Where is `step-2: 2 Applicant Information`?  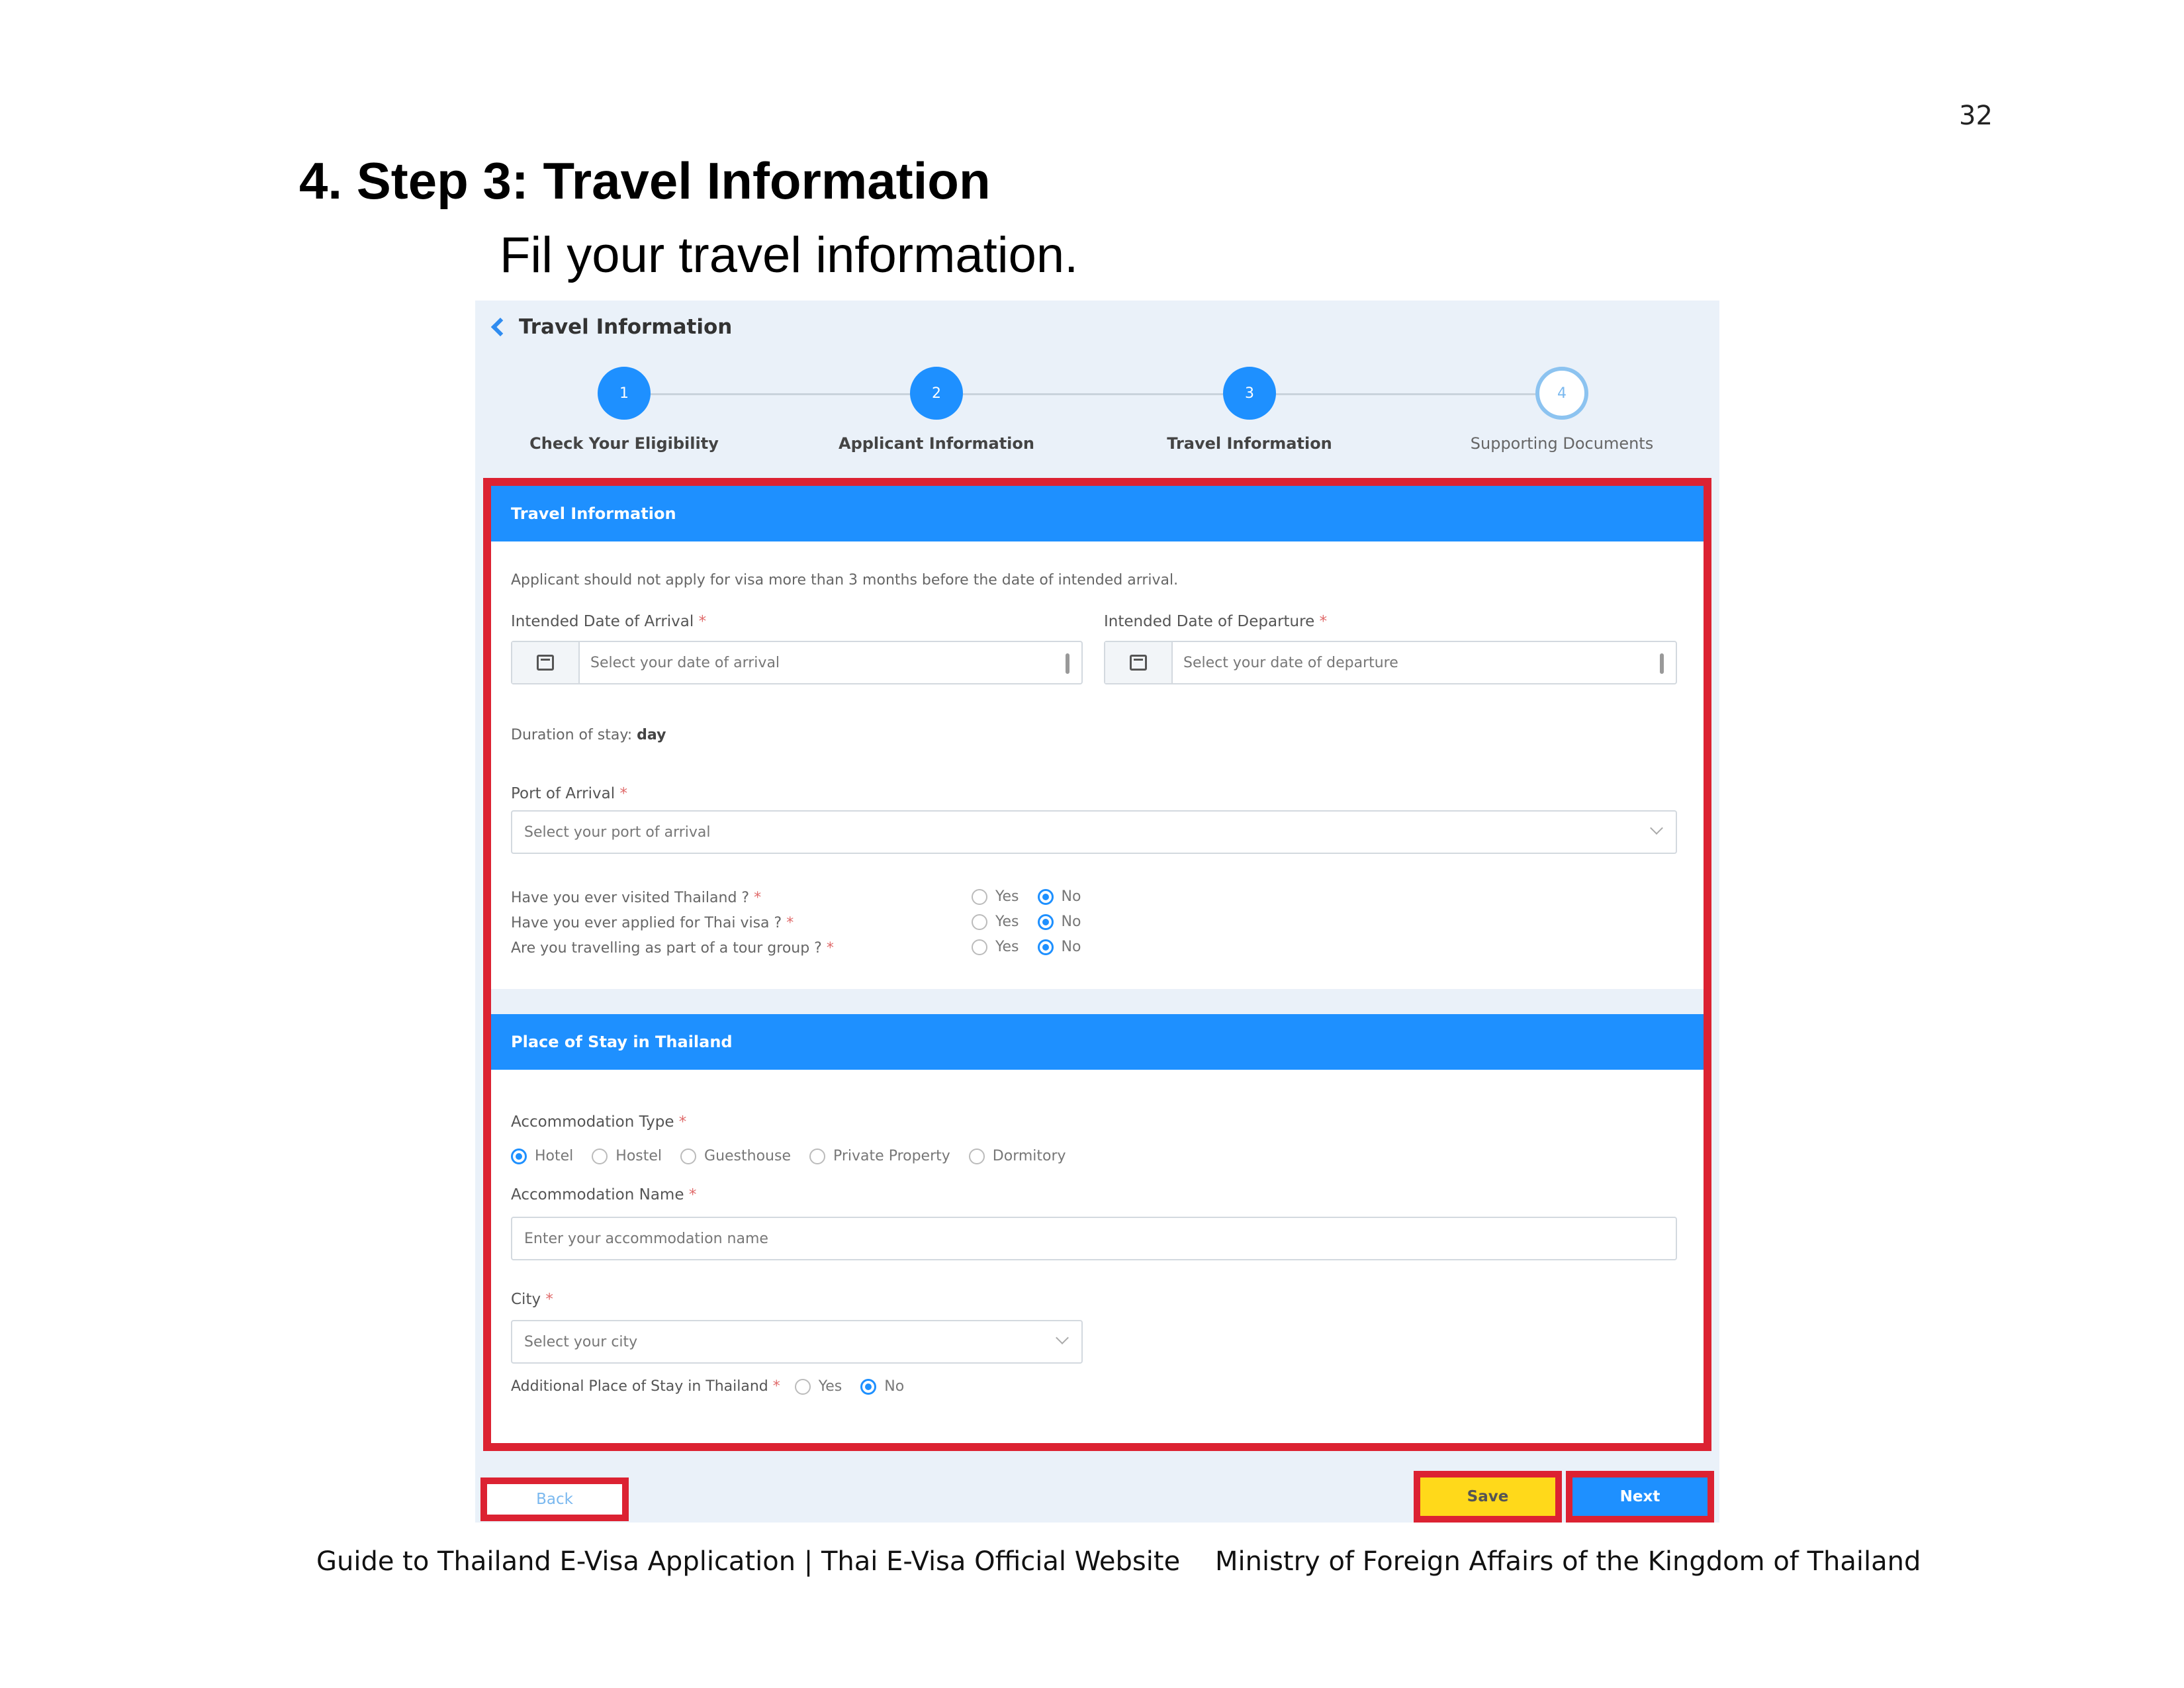
step-2: 2 Applicant Information is located at coordinates (936, 410).